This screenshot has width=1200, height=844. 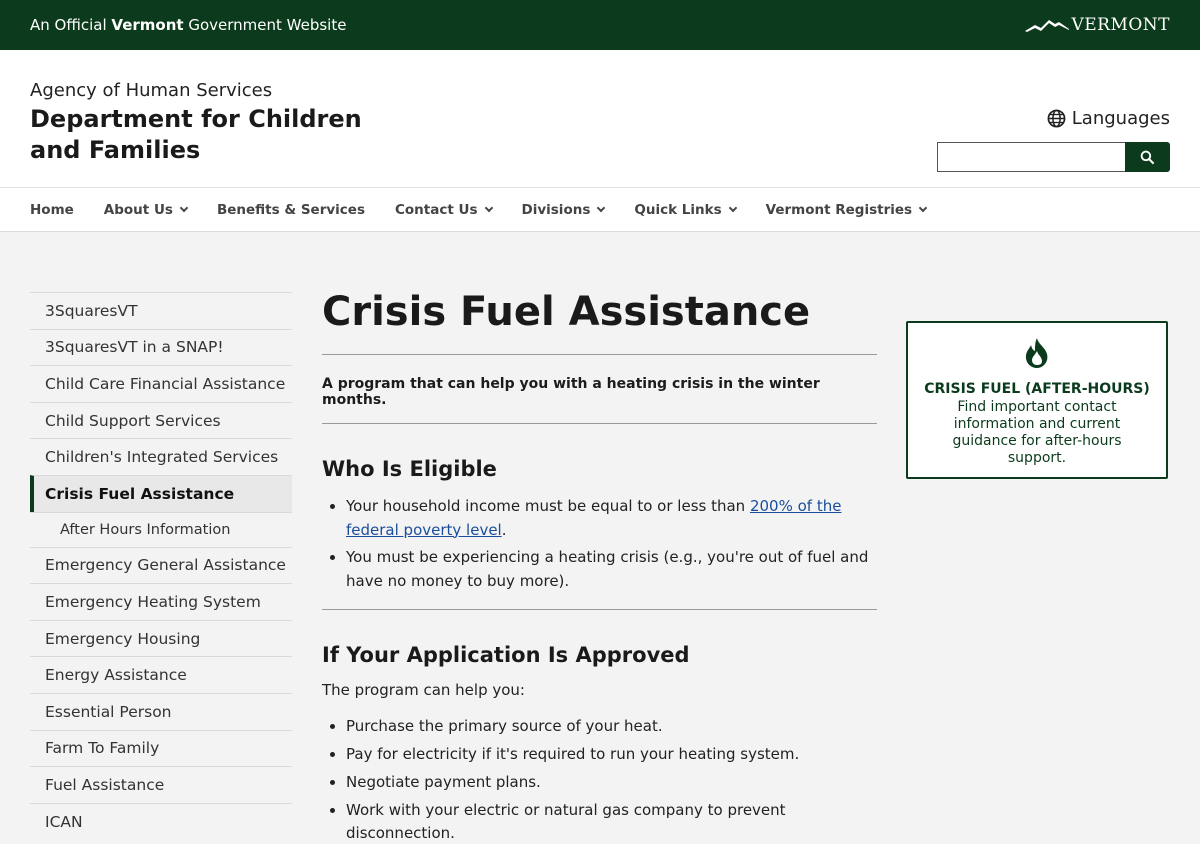 I want to click on nav-divisions: Divisions, so click(x=563, y=209).